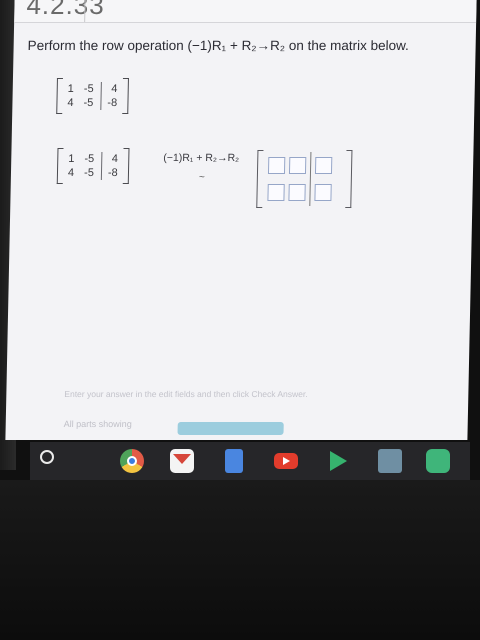 This screenshot has width=480, height=640. Describe the element at coordinates (236, 45) in the screenshot. I see `instruction-operation: (−1)R₁ + R₂→R₂` at that location.